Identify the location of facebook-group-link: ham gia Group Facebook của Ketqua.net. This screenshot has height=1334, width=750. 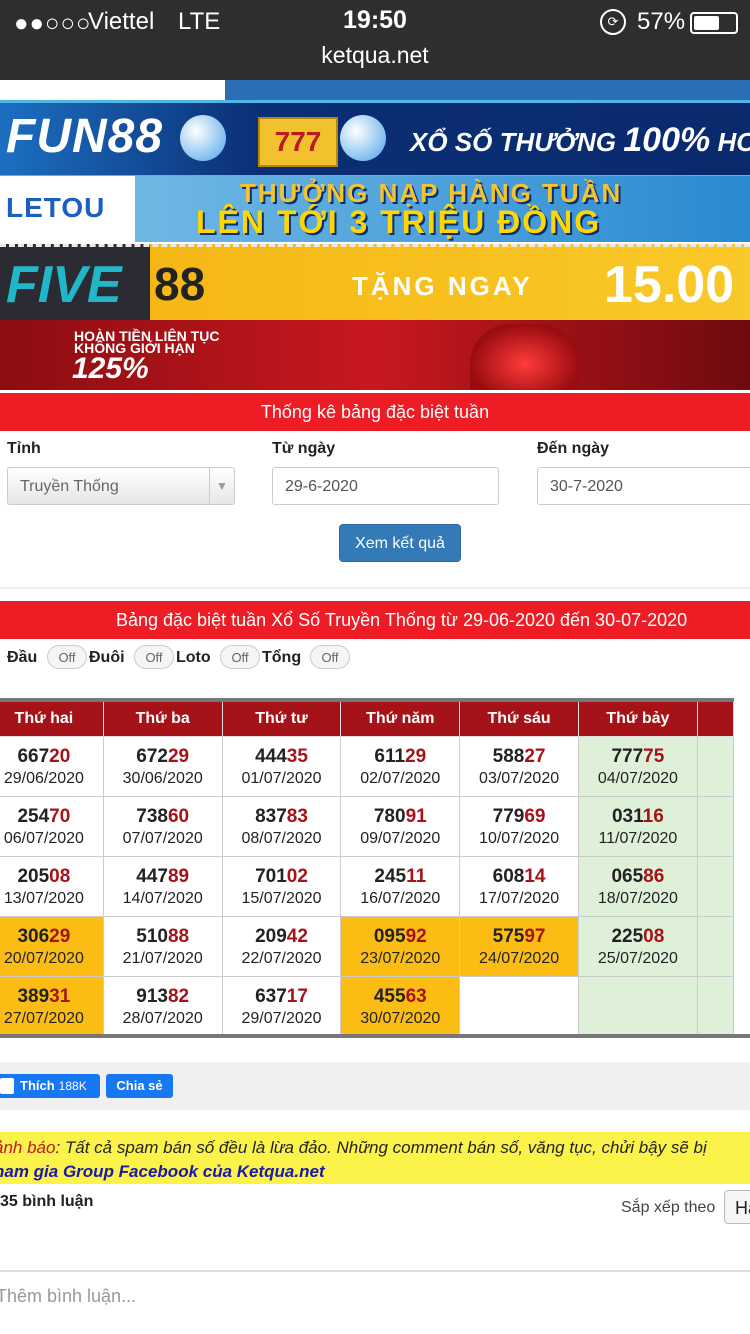
(162, 1172).